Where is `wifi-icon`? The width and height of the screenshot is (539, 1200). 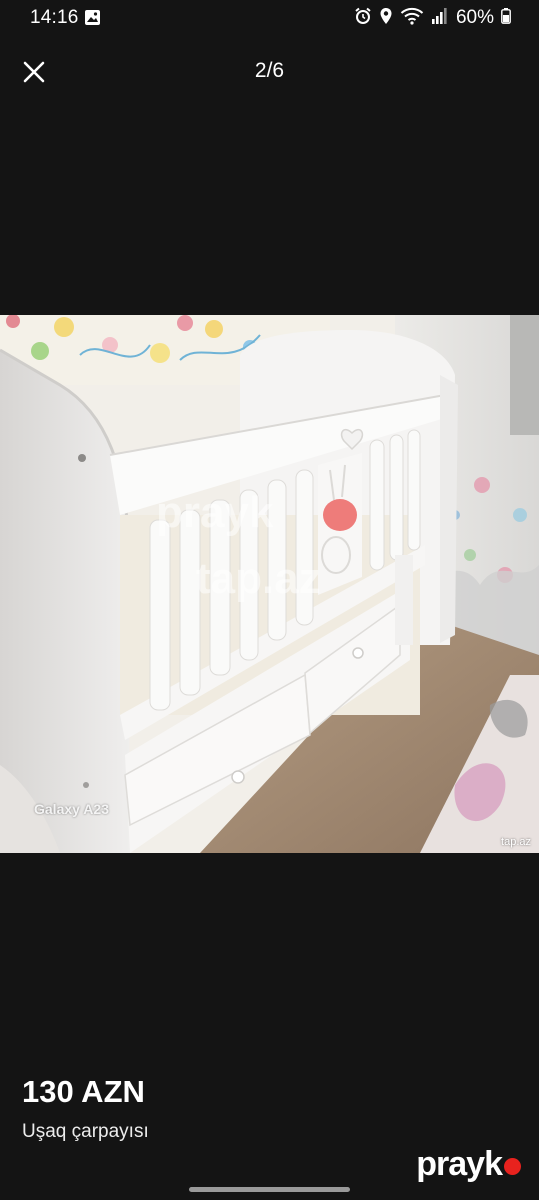
wifi-icon is located at coordinates (412, 18).